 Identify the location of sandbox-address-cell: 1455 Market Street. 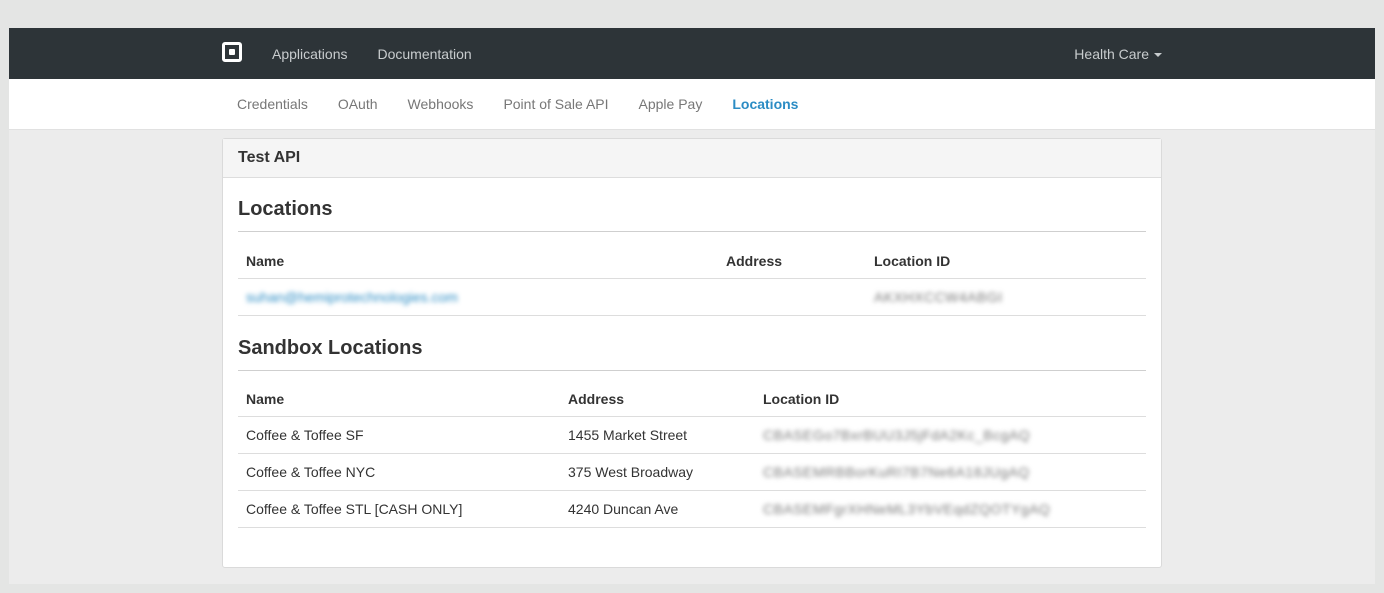
(657, 435).